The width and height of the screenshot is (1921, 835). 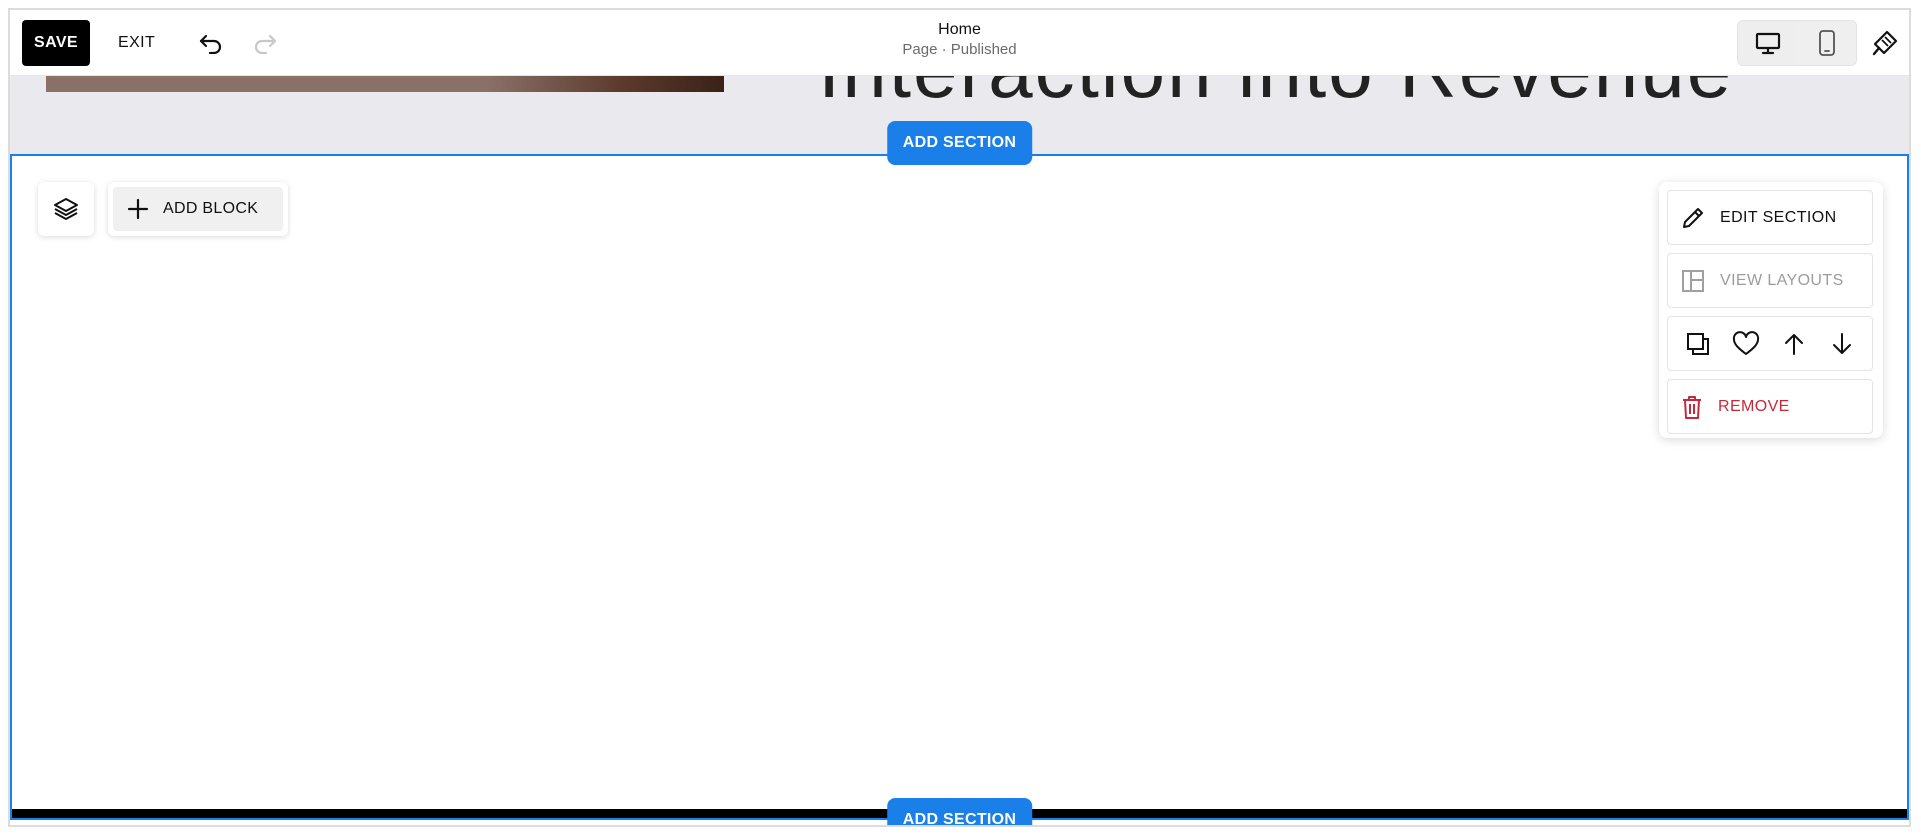 I want to click on site-styles-button, so click(x=1885, y=43).